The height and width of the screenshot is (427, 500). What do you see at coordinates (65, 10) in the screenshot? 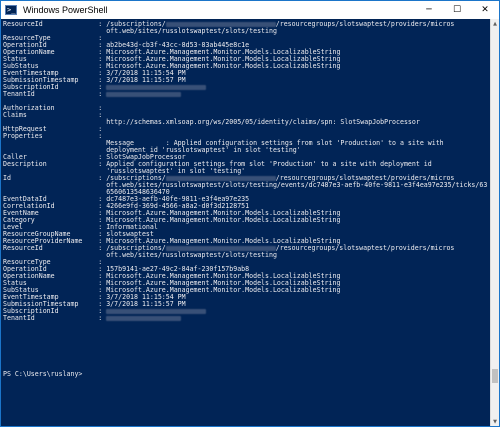
I see `window-title: Windows PowerShell` at bounding box center [65, 10].